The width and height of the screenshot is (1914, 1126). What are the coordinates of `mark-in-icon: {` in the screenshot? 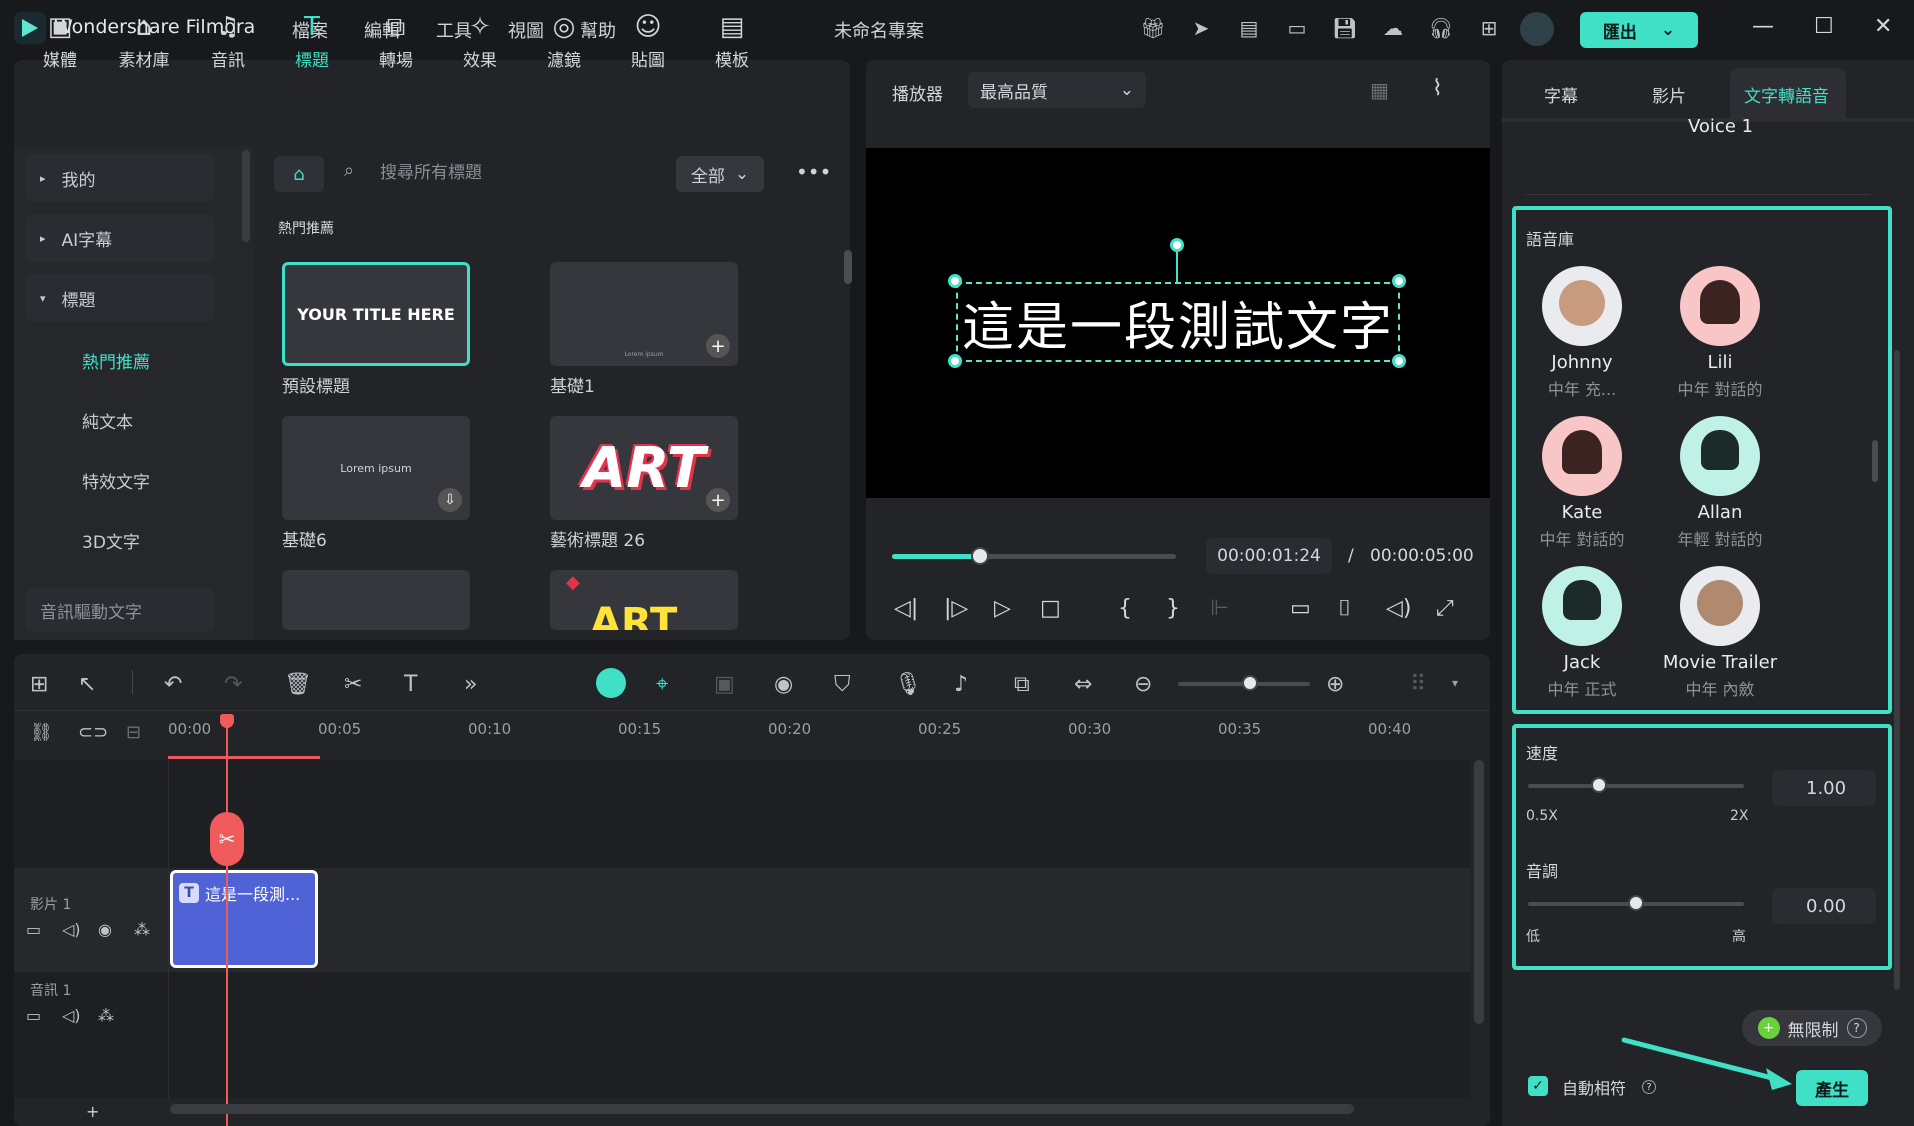 It's located at (1125, 608).